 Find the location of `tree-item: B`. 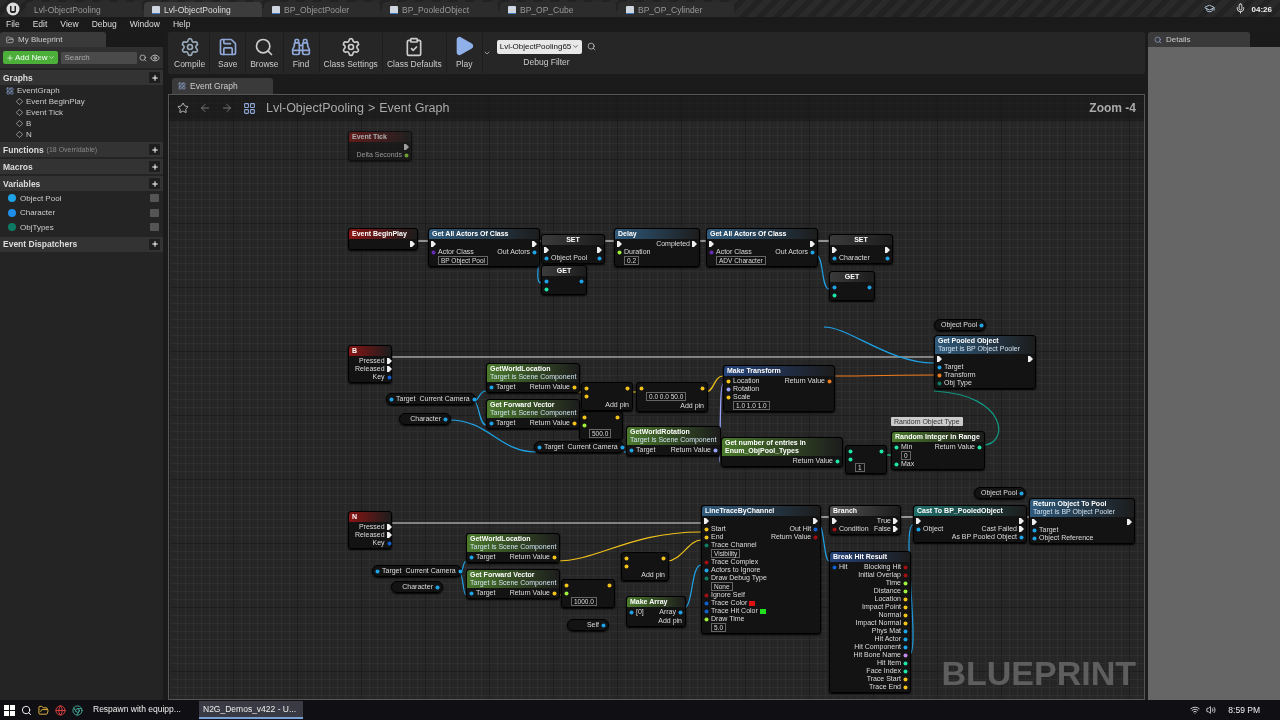

tree-item: B is located at coordinates (29, 123).